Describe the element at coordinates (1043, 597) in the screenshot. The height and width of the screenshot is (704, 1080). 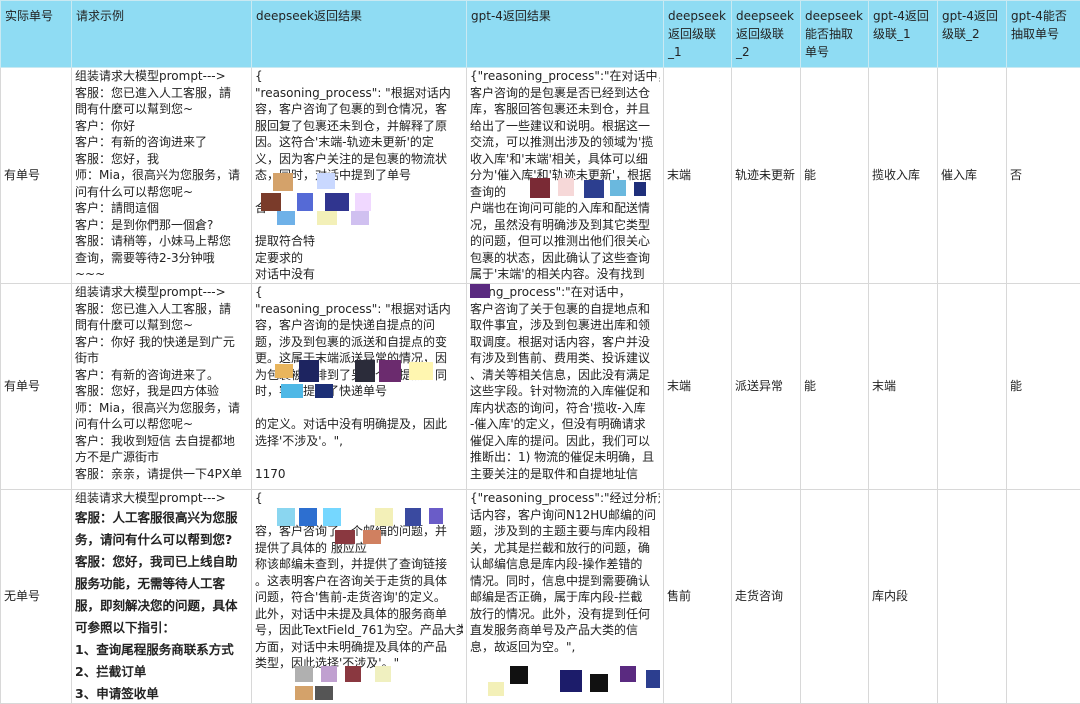
I see `gpt-extract-cell` at that location.